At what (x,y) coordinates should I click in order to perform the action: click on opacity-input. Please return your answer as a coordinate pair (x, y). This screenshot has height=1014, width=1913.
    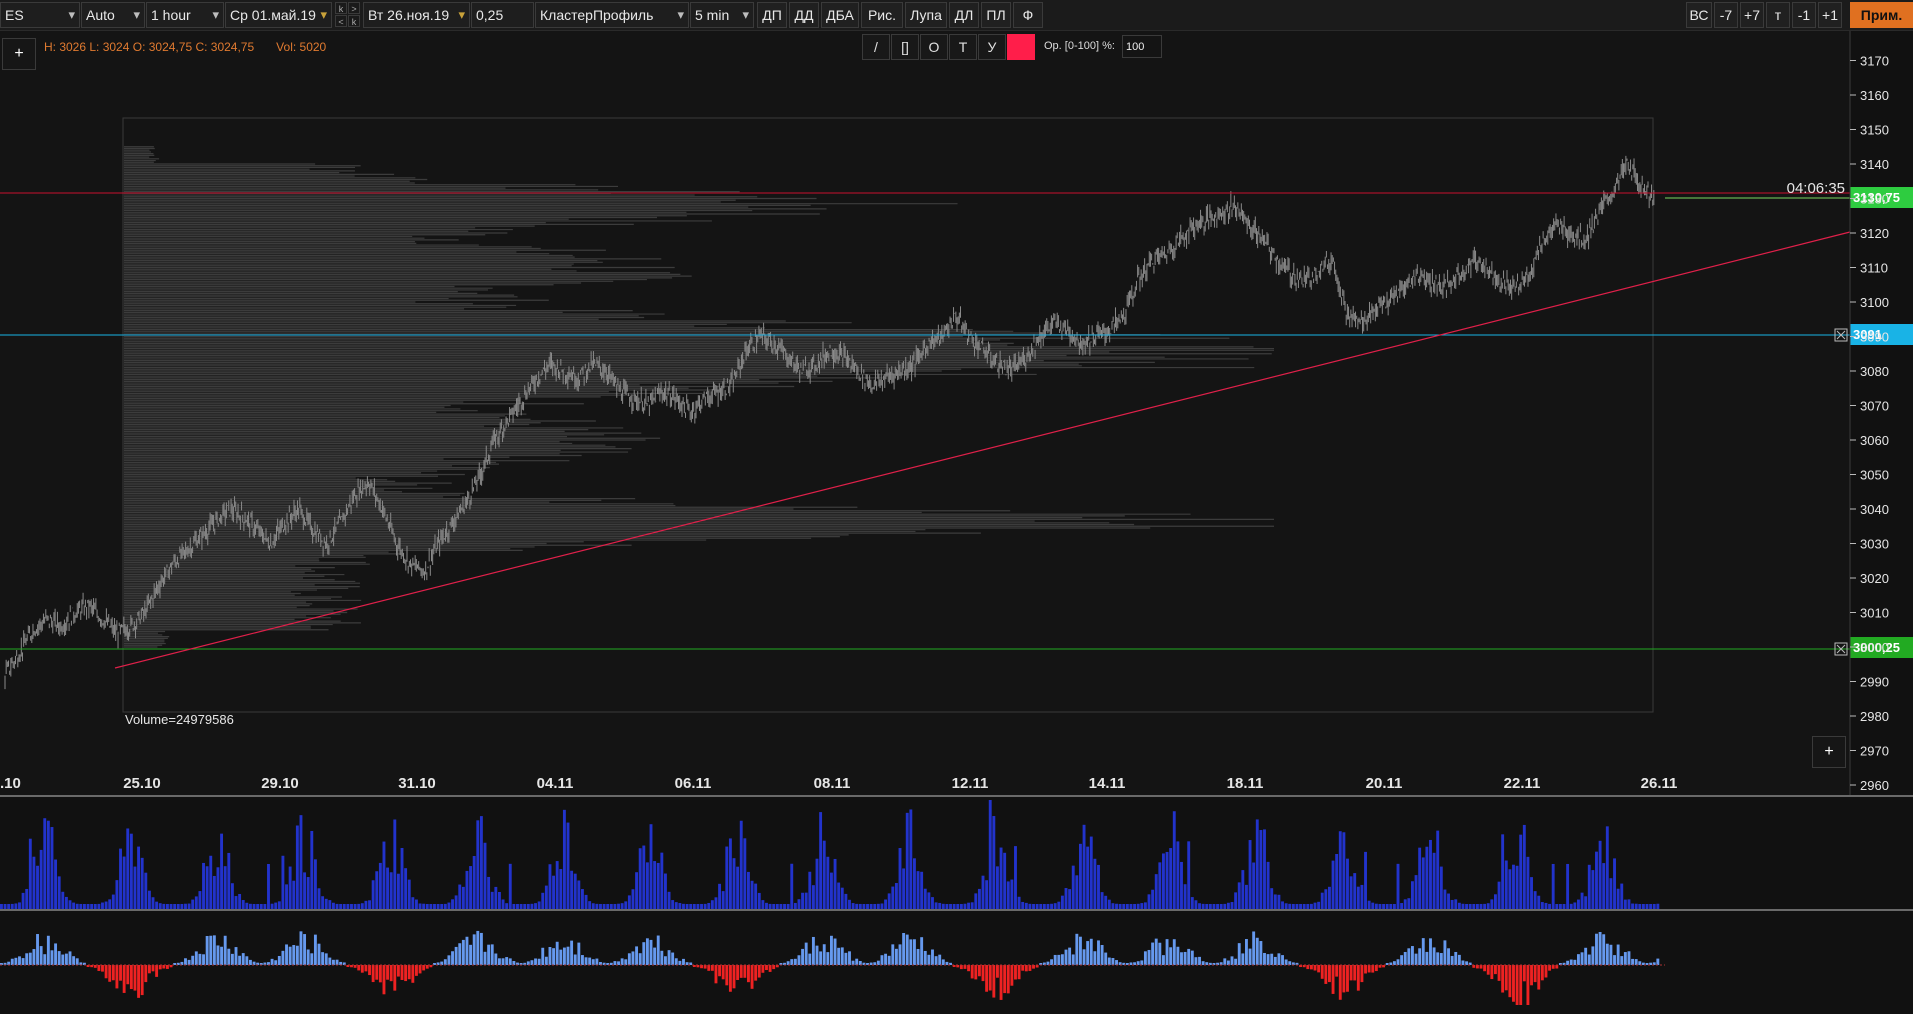
    Looking at the image, I should click on (1142, 46).